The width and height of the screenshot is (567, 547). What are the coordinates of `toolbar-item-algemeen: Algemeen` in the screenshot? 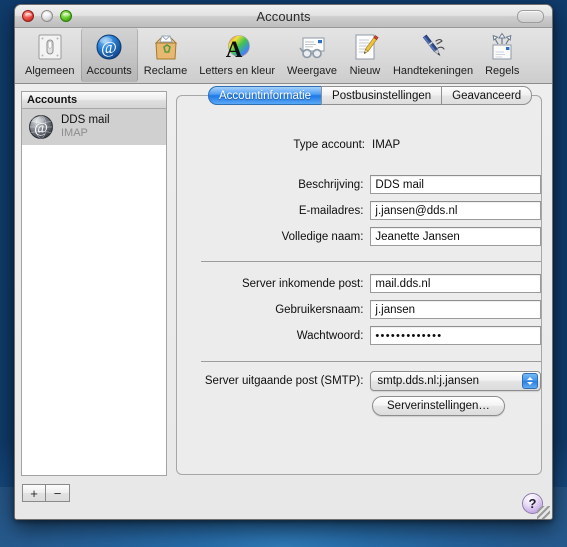 It's located at (50, 55).